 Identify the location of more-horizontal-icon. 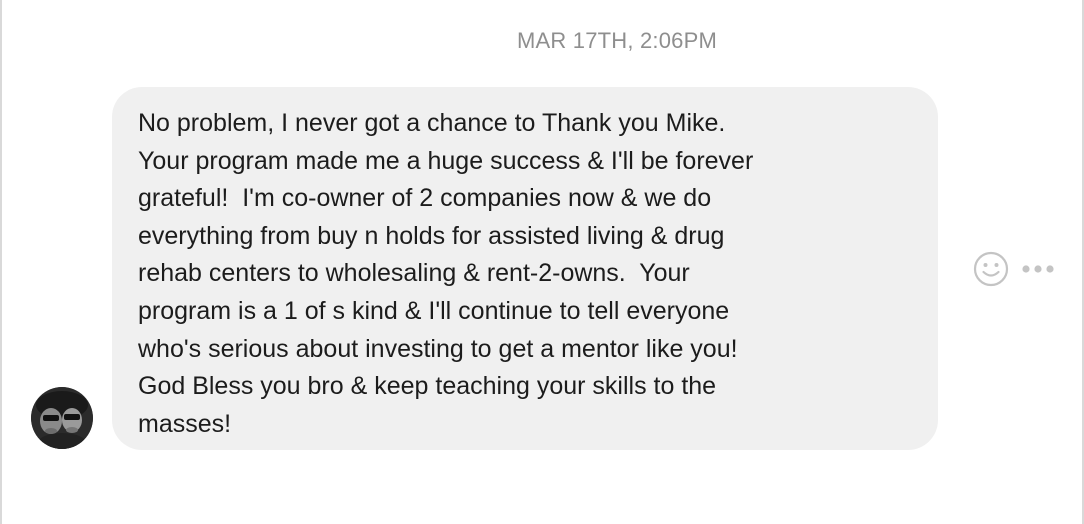
(1038, 269).